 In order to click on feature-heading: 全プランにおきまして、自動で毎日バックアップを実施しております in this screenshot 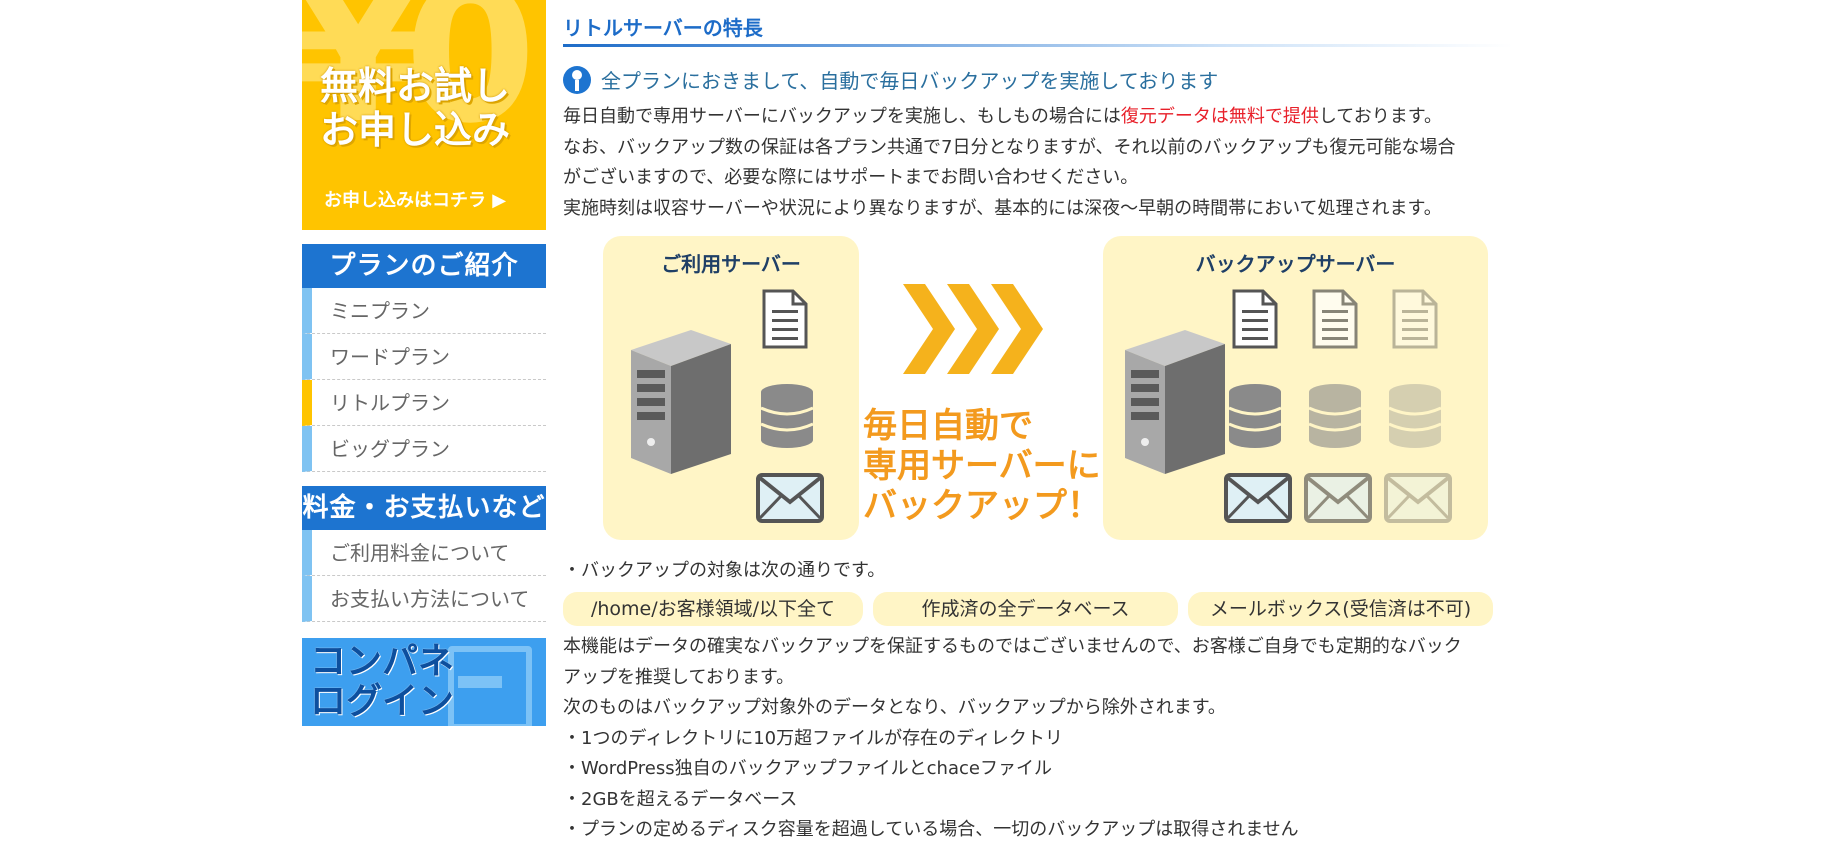, I will do `click(1038, 79)`.